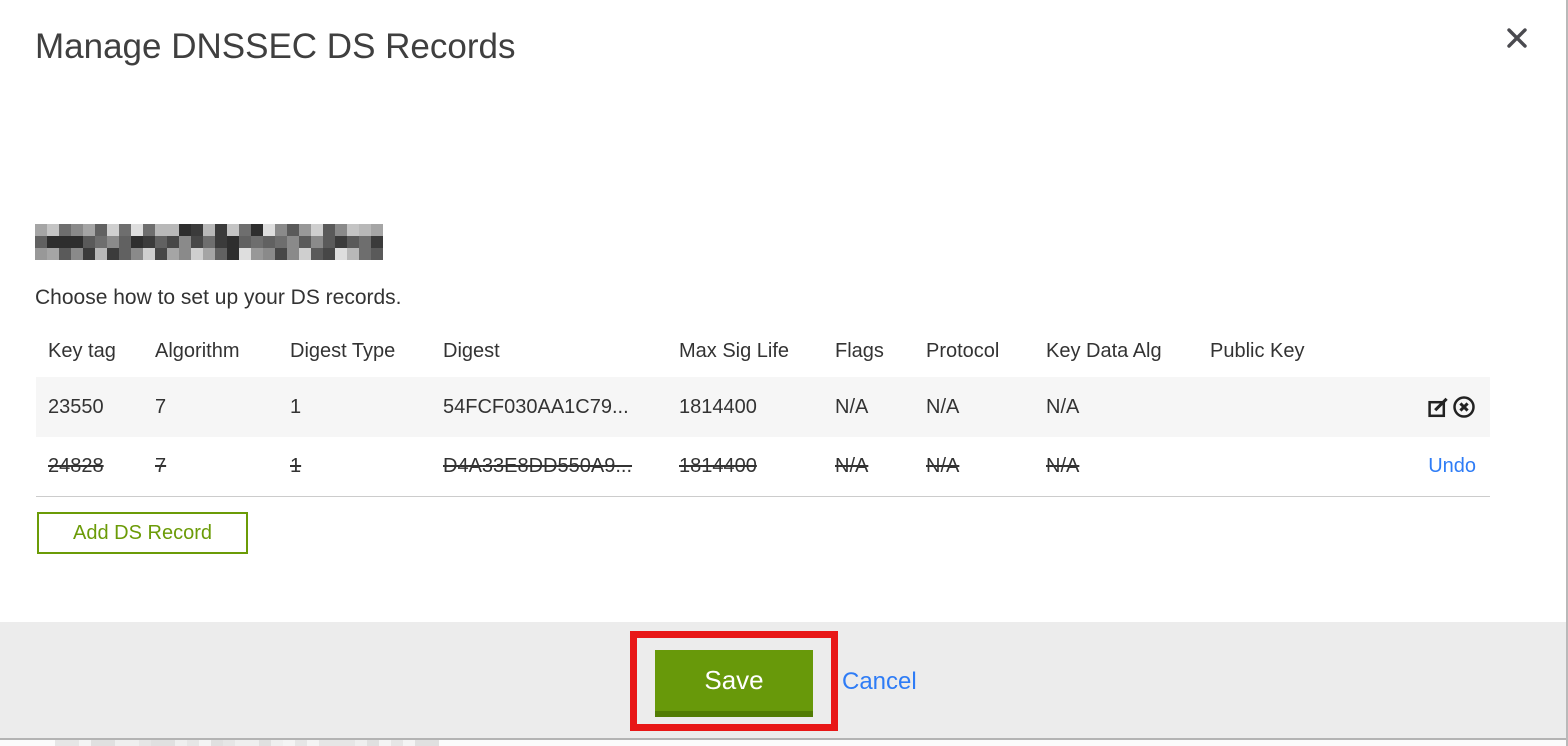 This screenshot has width=1568, height=746. What do you see at coordinates (209, 242) in the screenshot?
I see `redacted-domain-name` at bounding box center [209, 242].